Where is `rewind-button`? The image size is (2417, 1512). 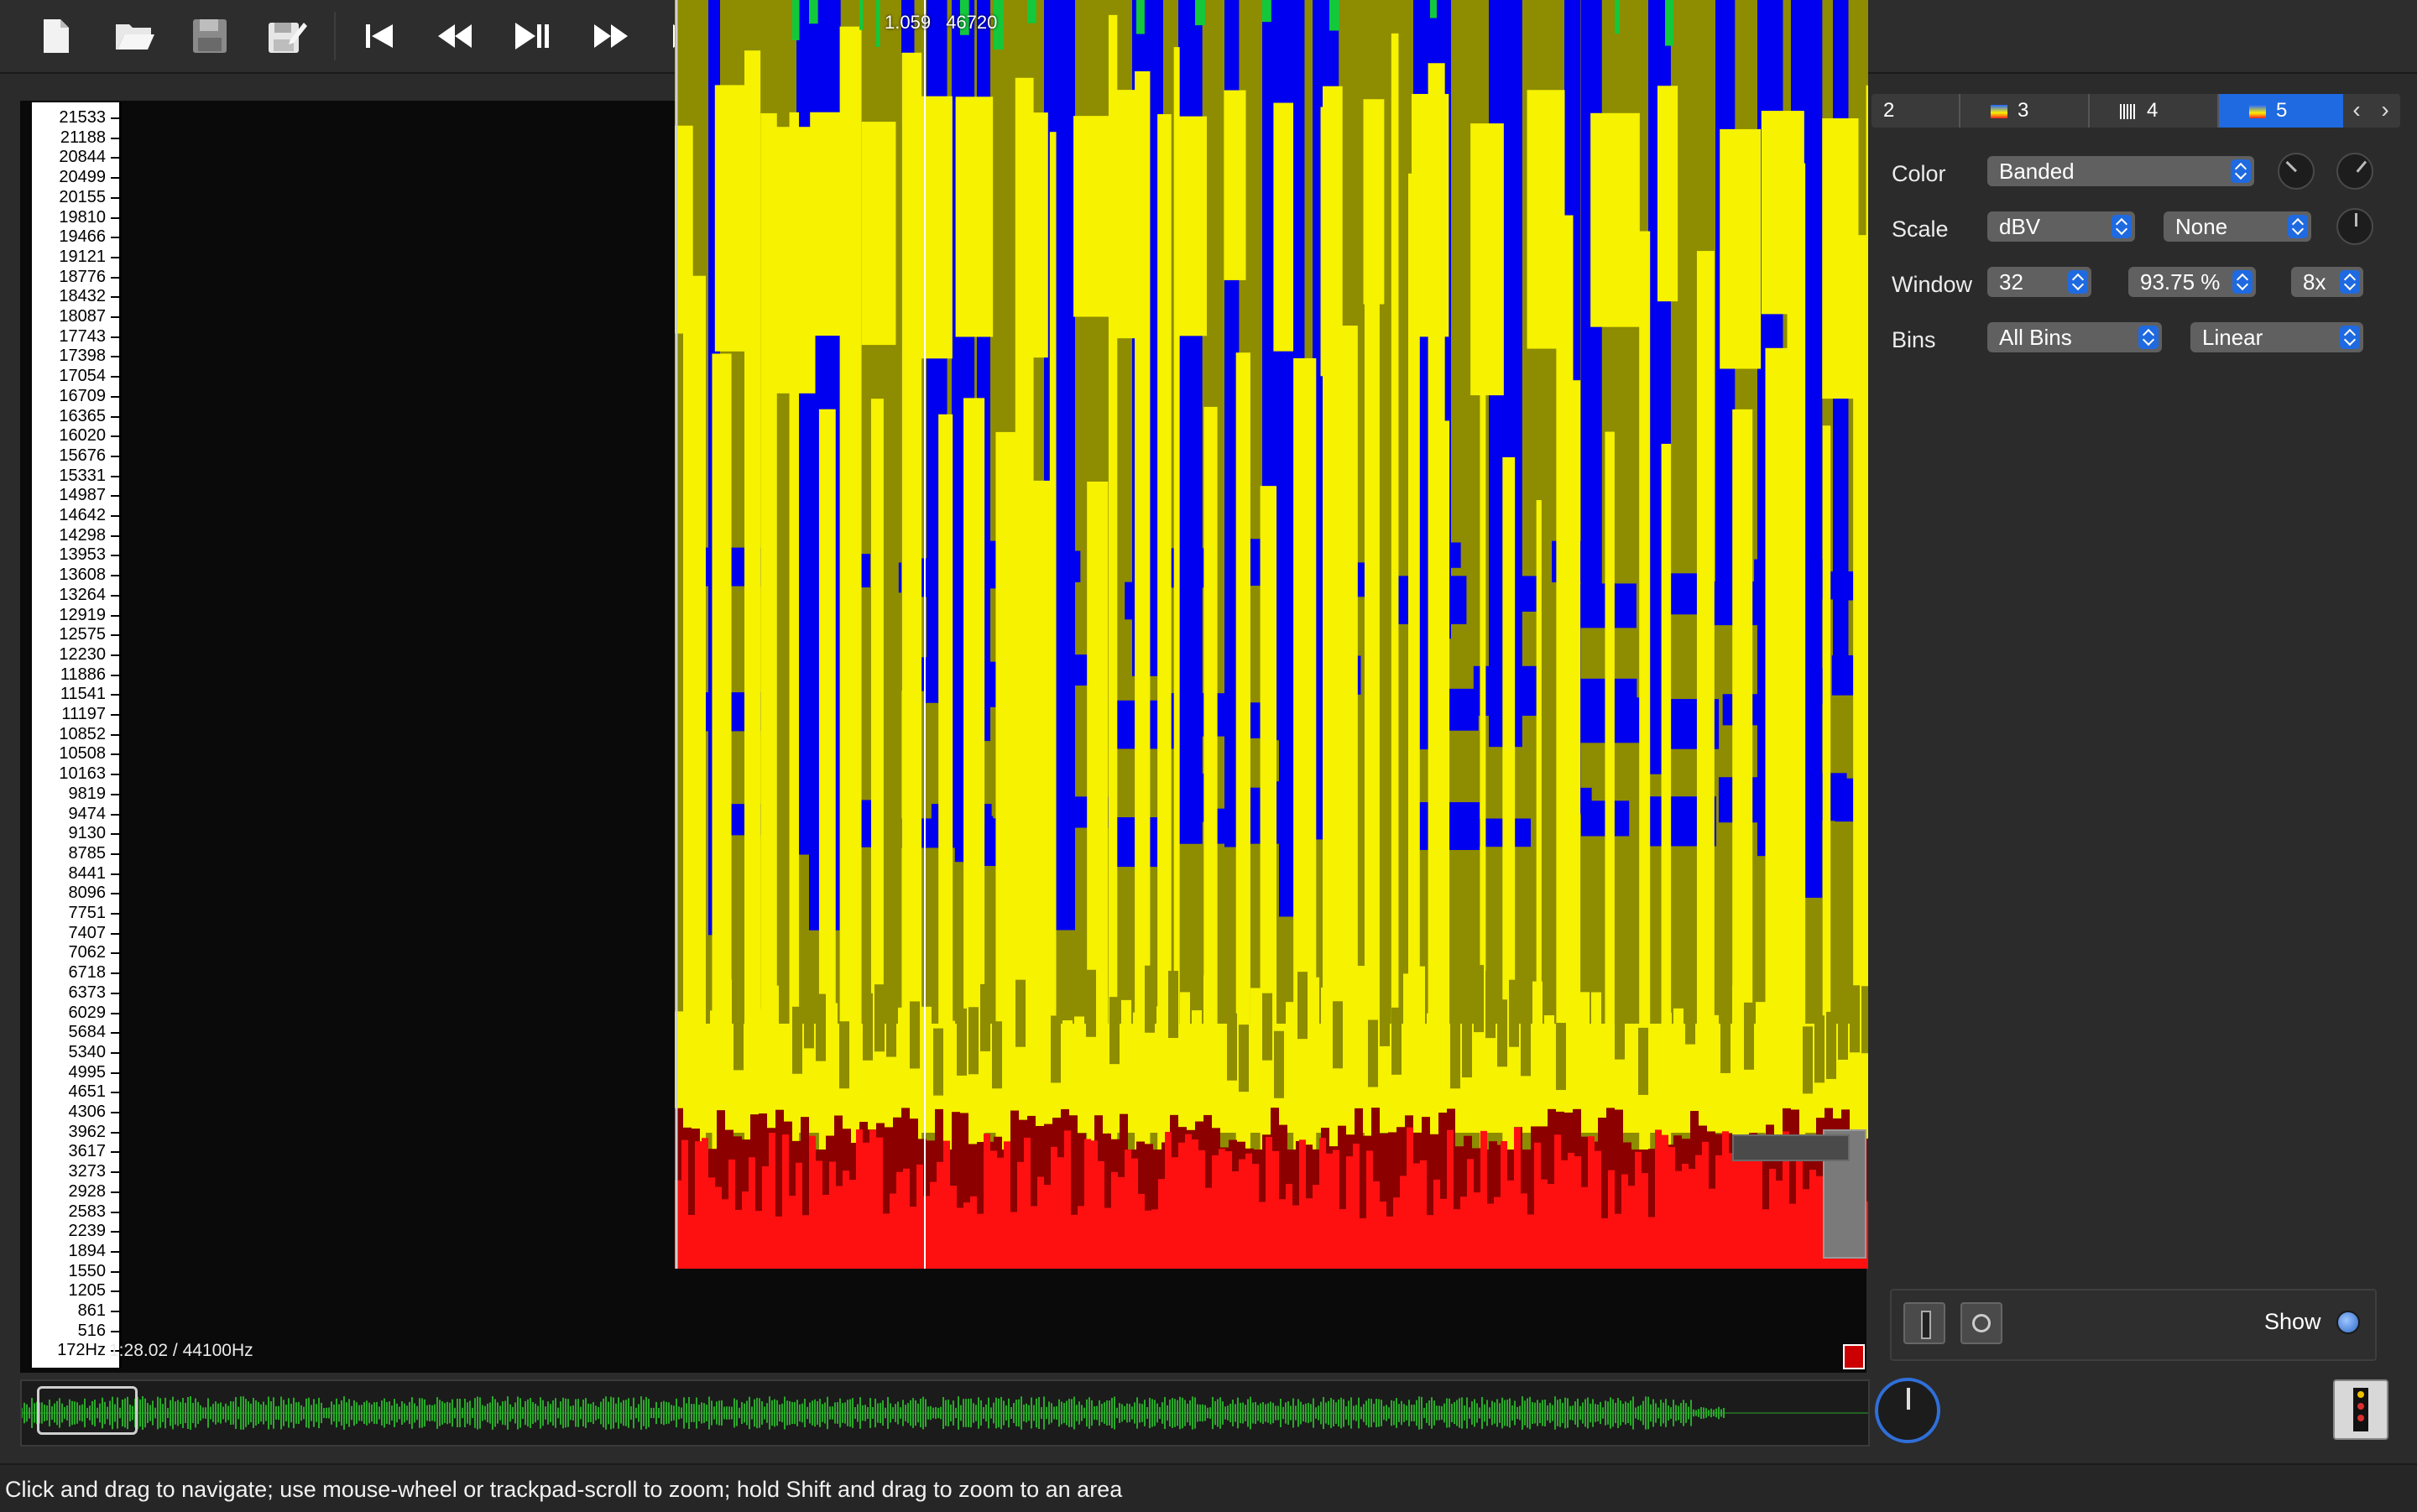 rewind-button is located at coordinates (455, 36).